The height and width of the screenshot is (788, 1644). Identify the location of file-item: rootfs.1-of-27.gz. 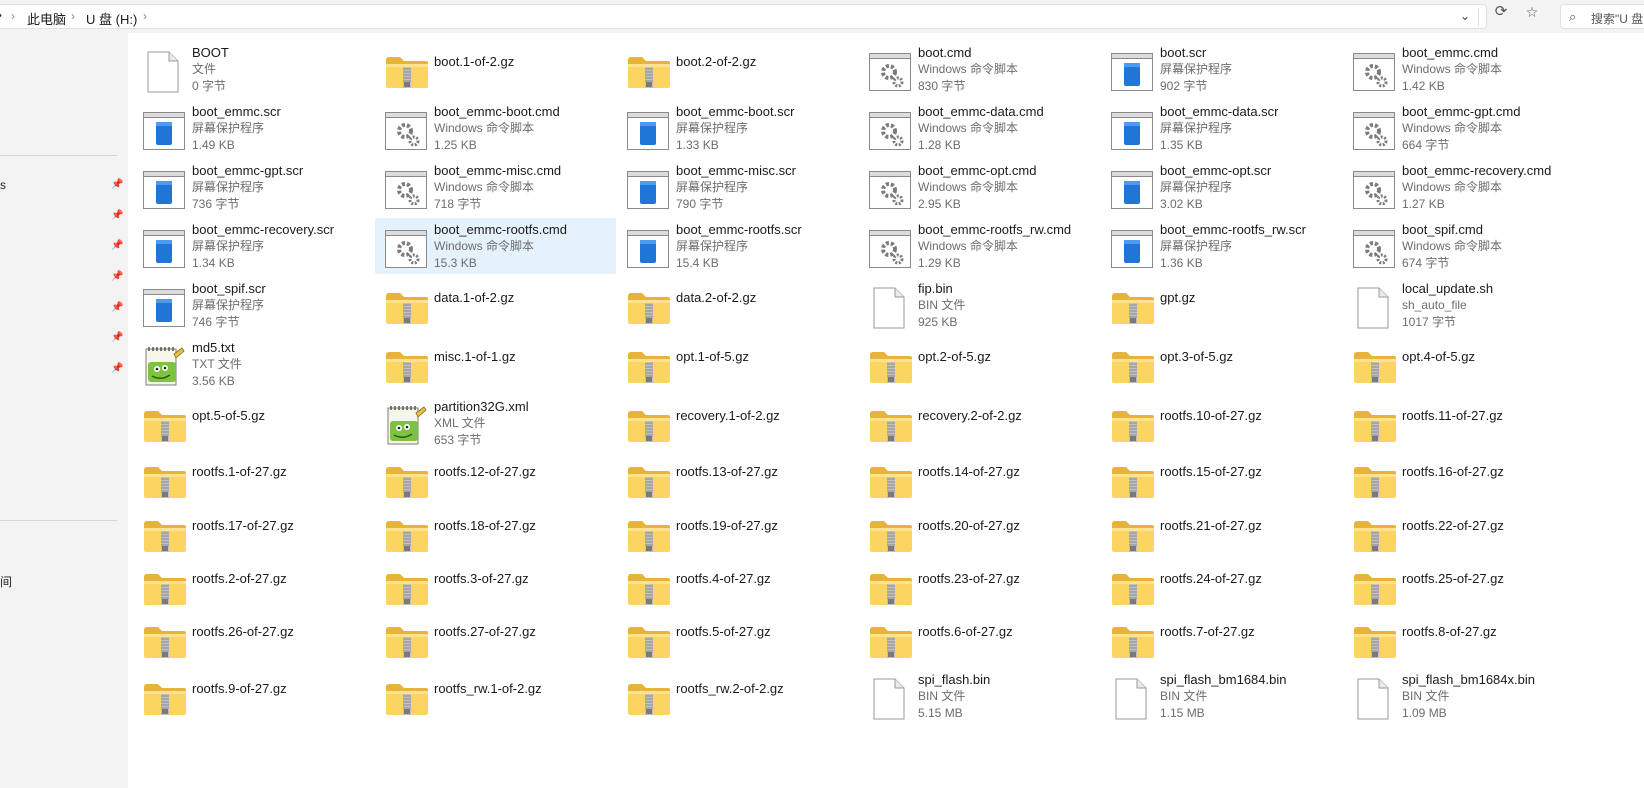
(253, 479).